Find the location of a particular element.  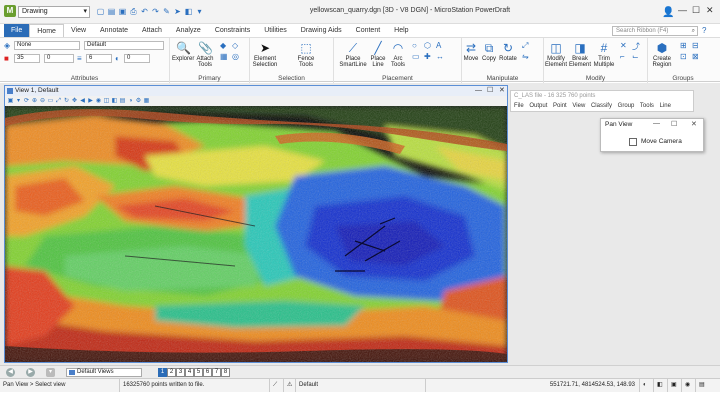

copy-button: ⧉ Copy is located at coordinates (489, 51).